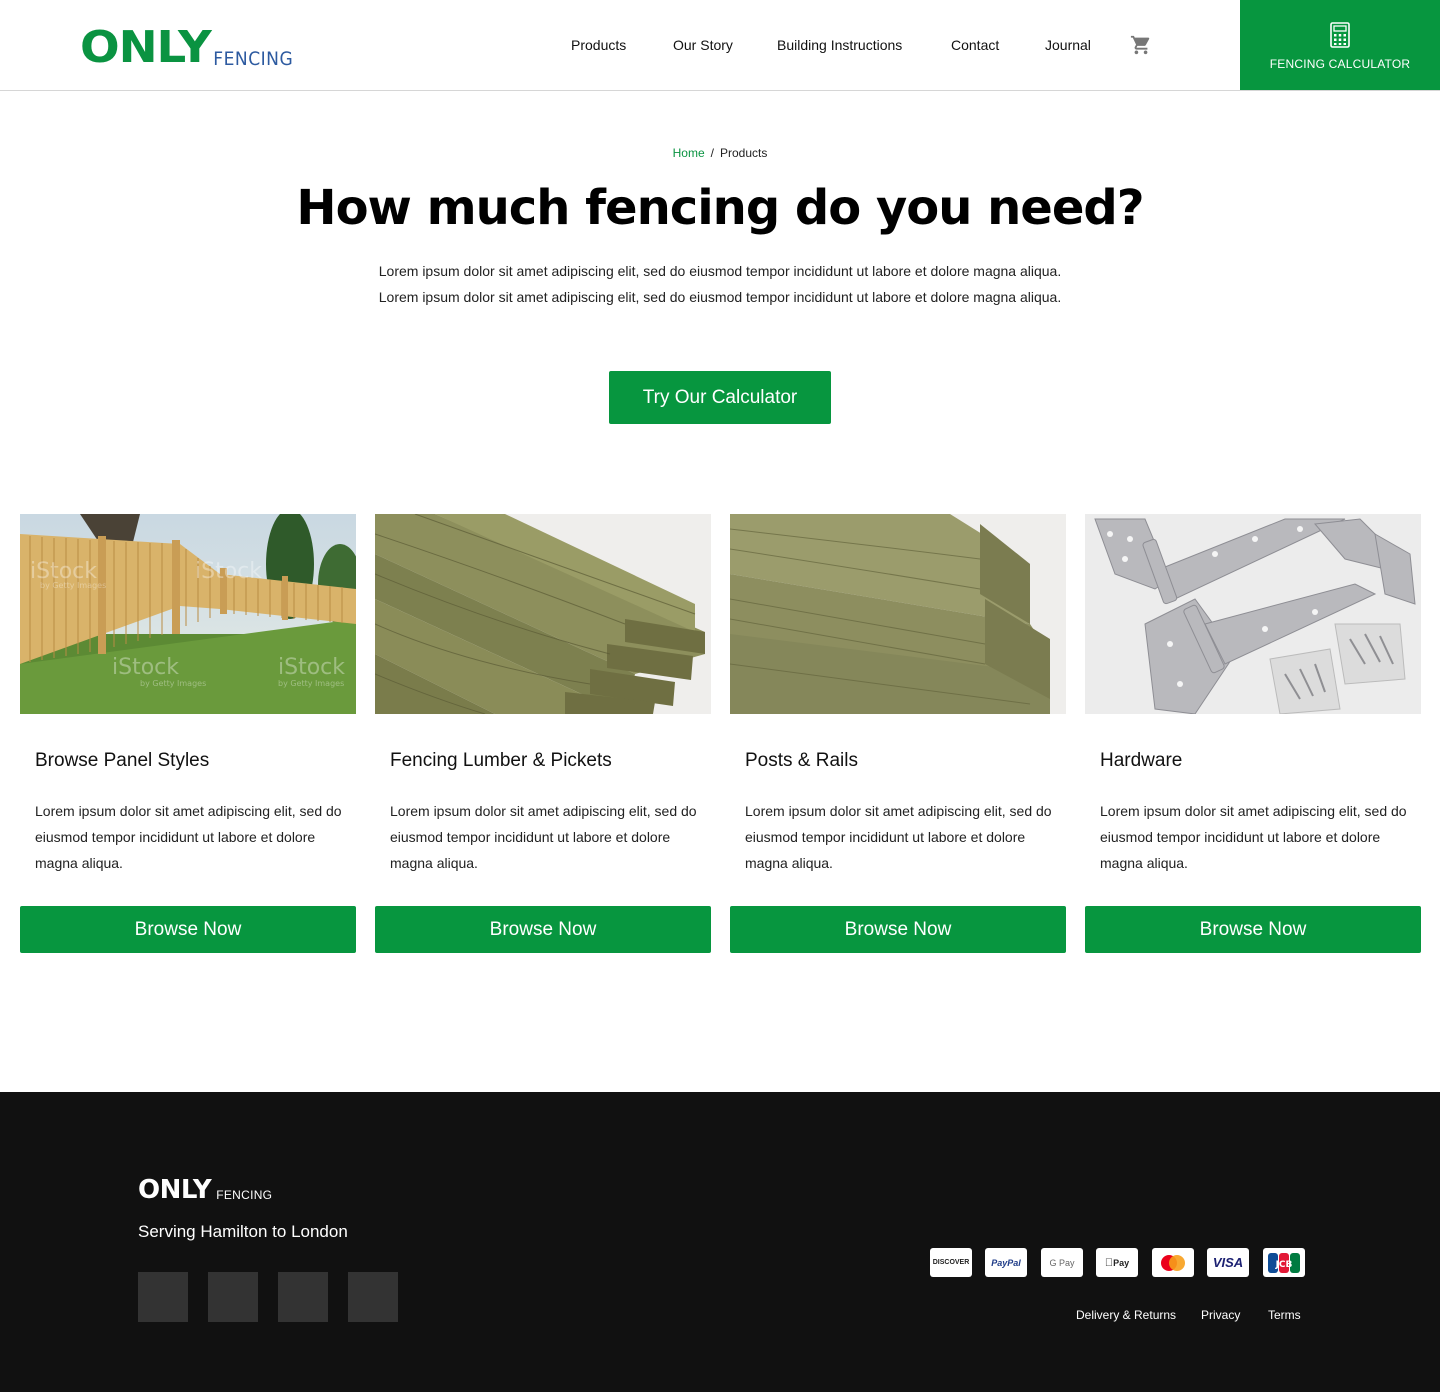 This screenshot has height=1392, width=1440. Describe the element at coordinates (744, 153) in the screenshot. I see `breadcrumb-current: Products` at that location.